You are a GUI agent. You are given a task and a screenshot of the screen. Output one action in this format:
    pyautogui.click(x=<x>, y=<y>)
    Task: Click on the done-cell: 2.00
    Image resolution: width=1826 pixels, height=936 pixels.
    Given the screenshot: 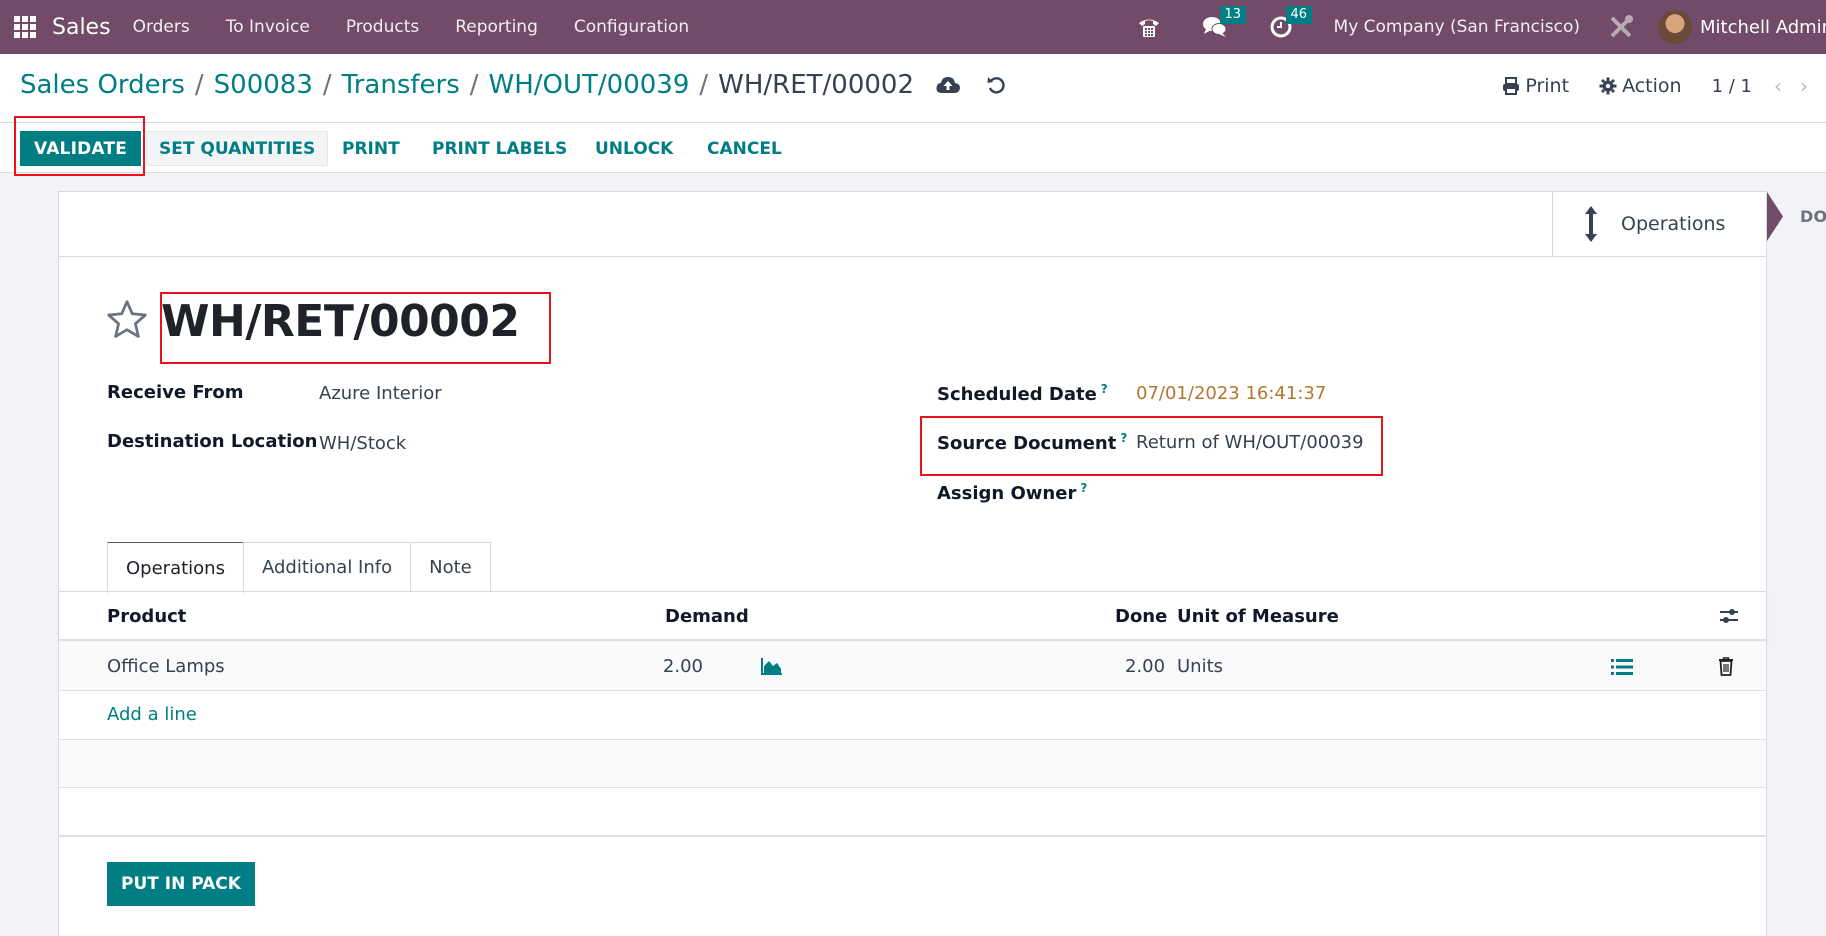 What is the action you would take?
    pyautogui.click(x=1145, y=666)
    